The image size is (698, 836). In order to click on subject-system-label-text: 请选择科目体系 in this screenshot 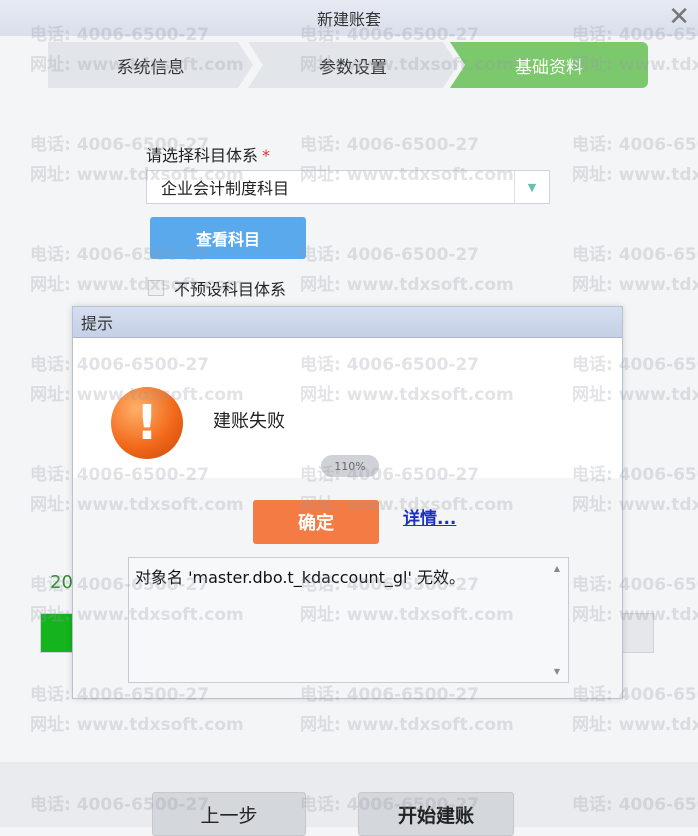, I will do `click(202, 155)`.